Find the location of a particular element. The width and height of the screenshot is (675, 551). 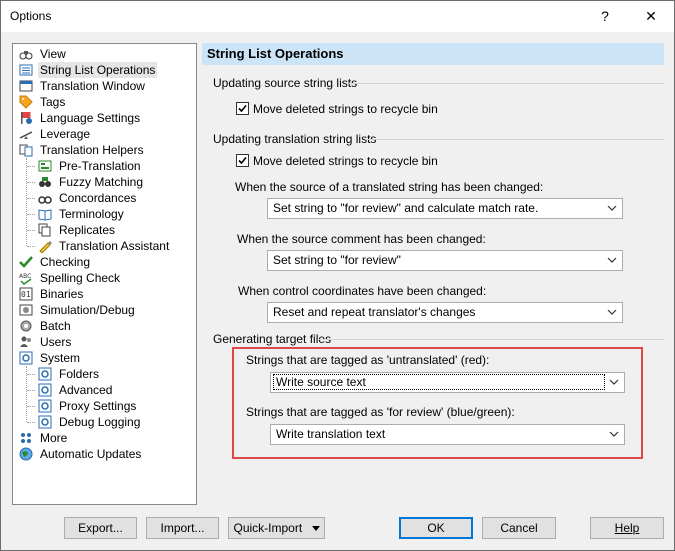

close-button: ✕ is located at coordinates (651, 16).